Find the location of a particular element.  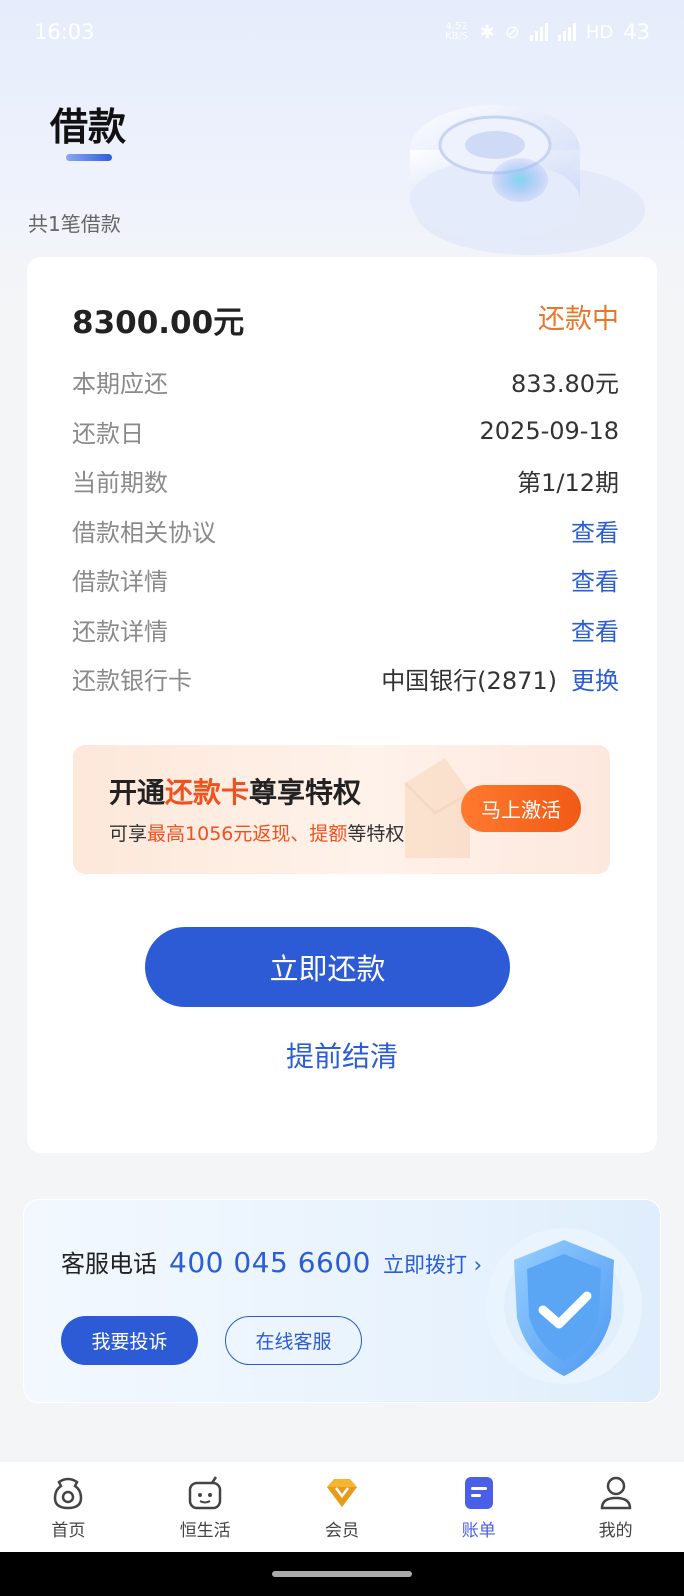

promo-title: 开通还款卡尊享特权 is located at coordinates (235, 791).